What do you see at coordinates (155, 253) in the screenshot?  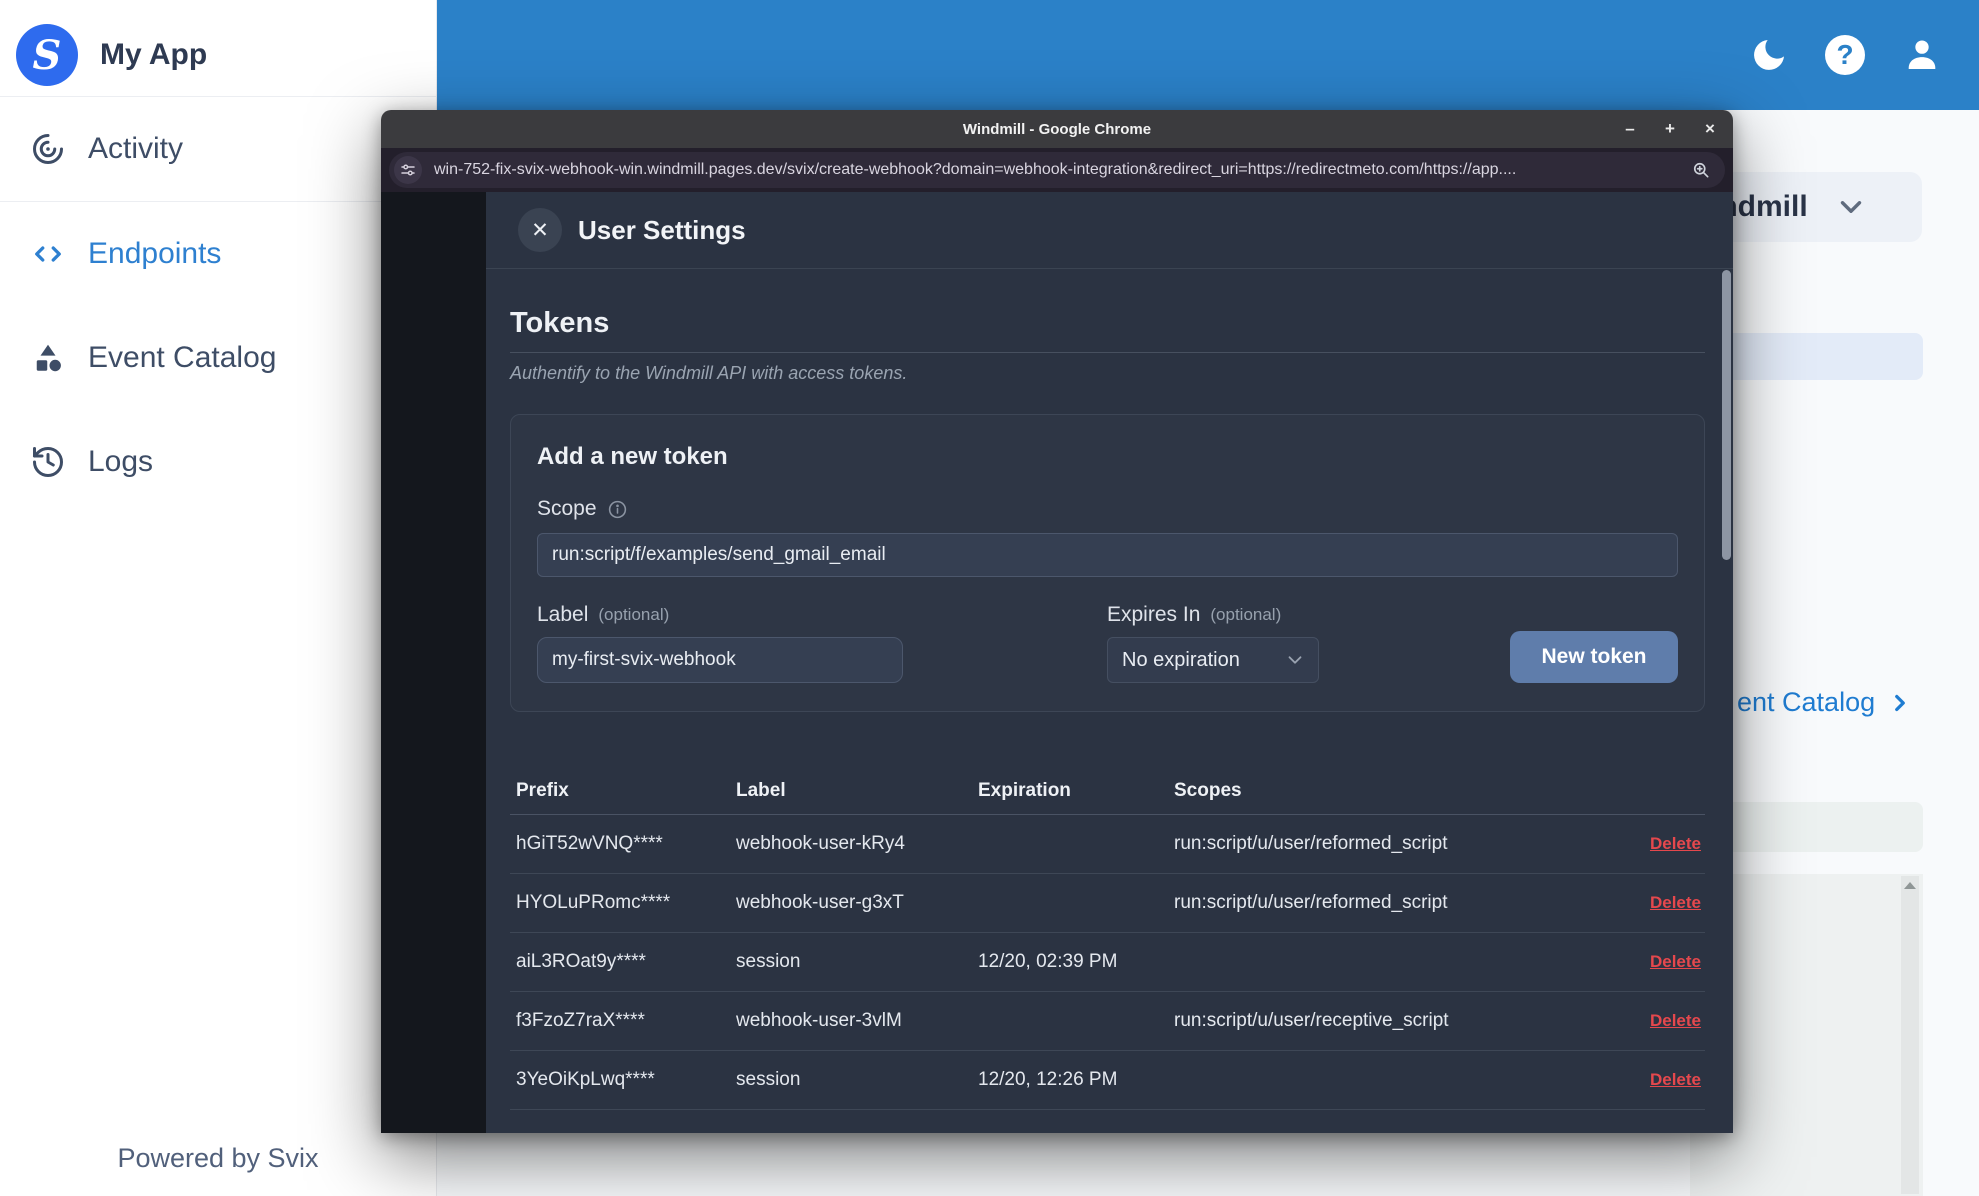 I see `sidebar-item-label: Endpoints` at bounding box center [155, 253].